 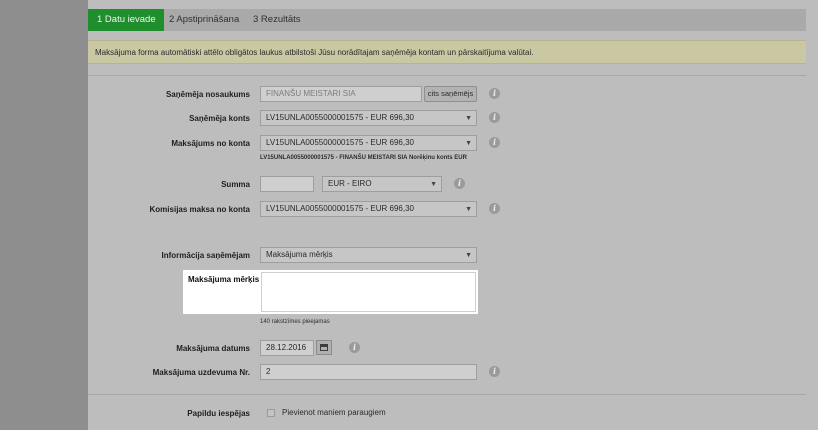 What do you see at coordinates (210, 143) in the screenshot?
I see `from-account-label: Maksājums no konta` at bounding box center [210, 143].